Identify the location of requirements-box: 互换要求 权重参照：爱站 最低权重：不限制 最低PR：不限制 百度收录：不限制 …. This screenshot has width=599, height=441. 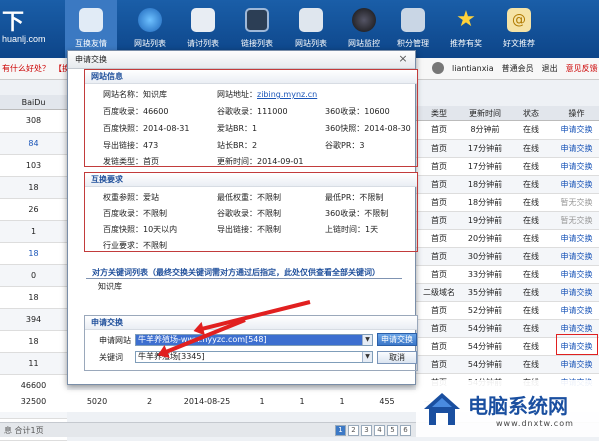
(251, 212).